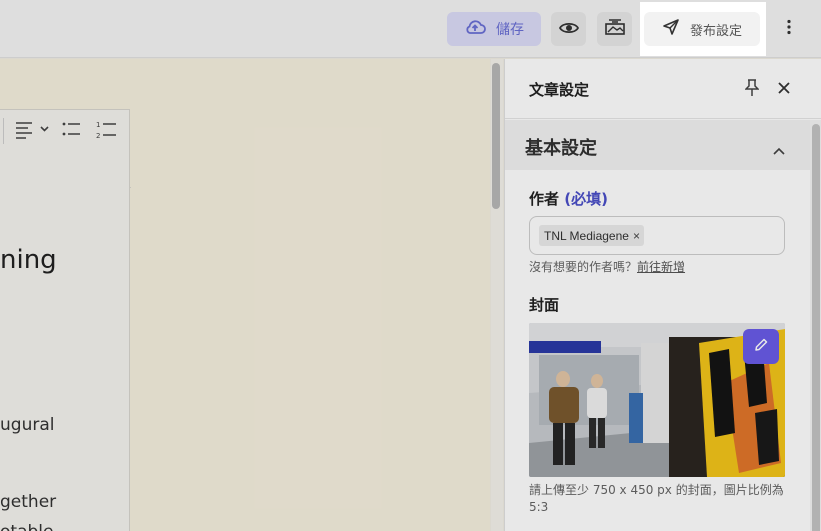  What do you see at coordinates (586, 199) in the screenshot?
I see `required-marker: (必填)` at bounding box center [586, 199].